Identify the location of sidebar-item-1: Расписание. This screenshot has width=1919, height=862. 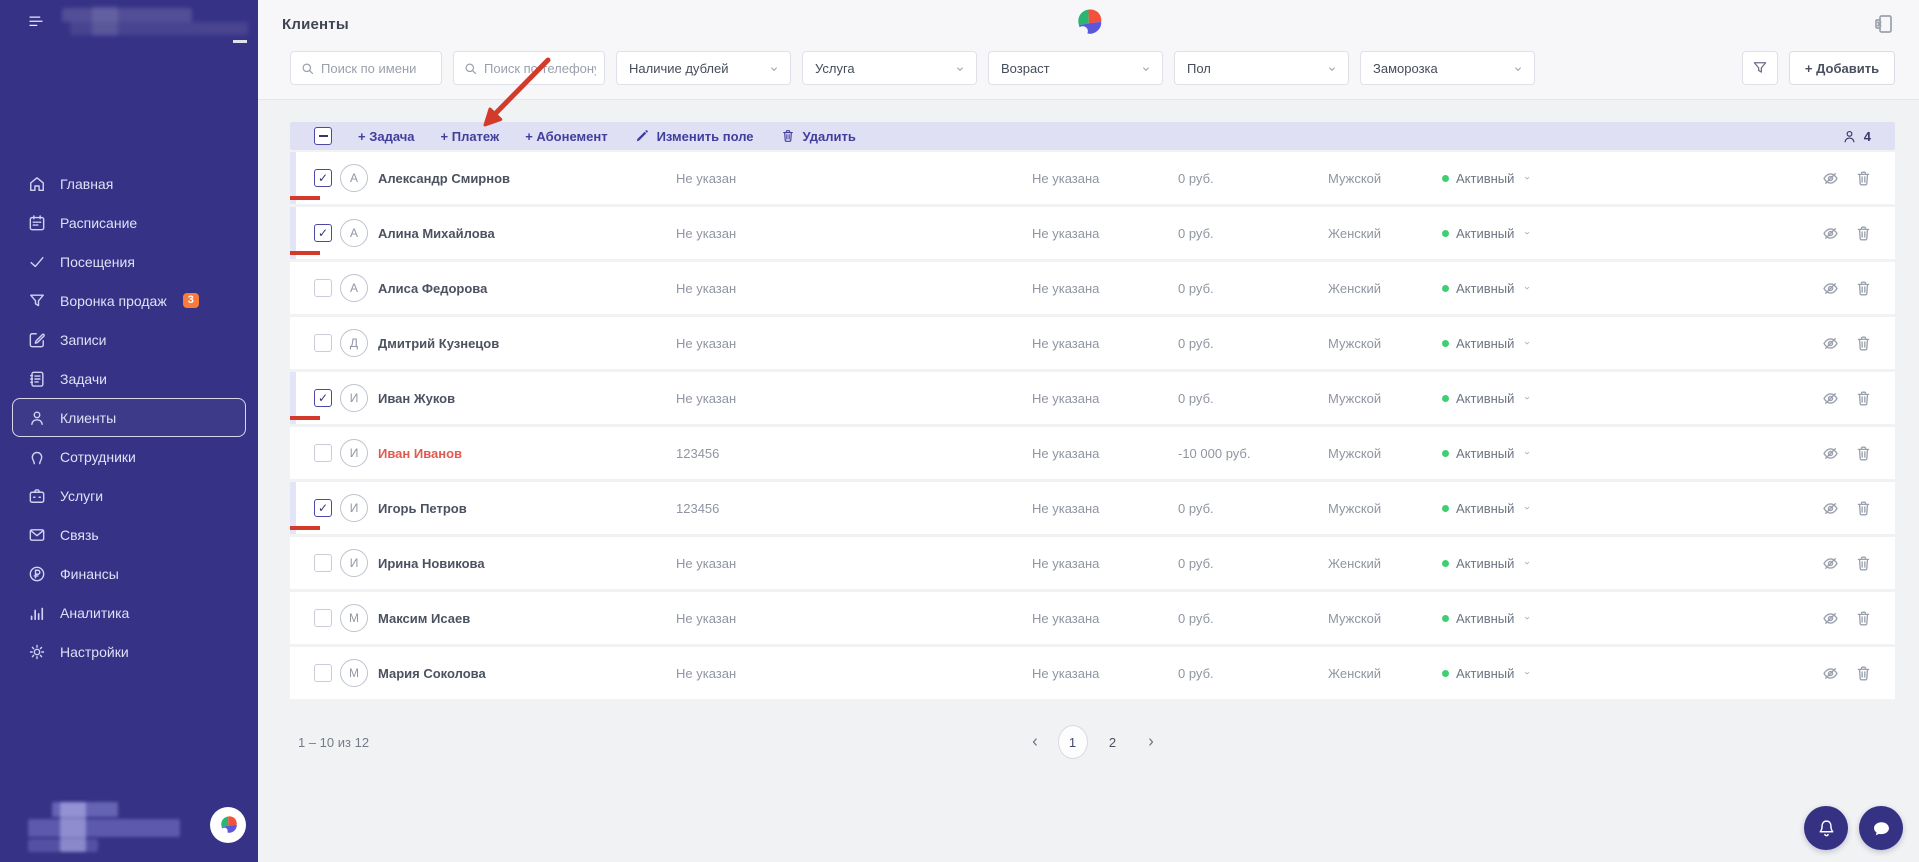
(129, 222).